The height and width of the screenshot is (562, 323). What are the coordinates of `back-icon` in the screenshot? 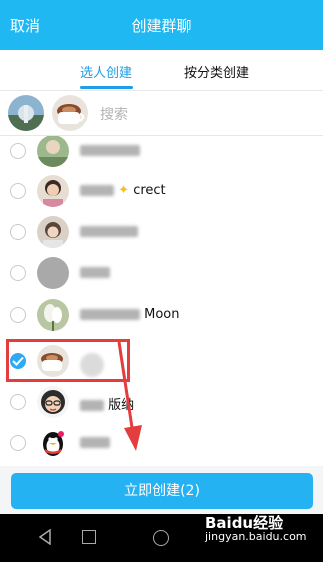 It's located at (45, 537).